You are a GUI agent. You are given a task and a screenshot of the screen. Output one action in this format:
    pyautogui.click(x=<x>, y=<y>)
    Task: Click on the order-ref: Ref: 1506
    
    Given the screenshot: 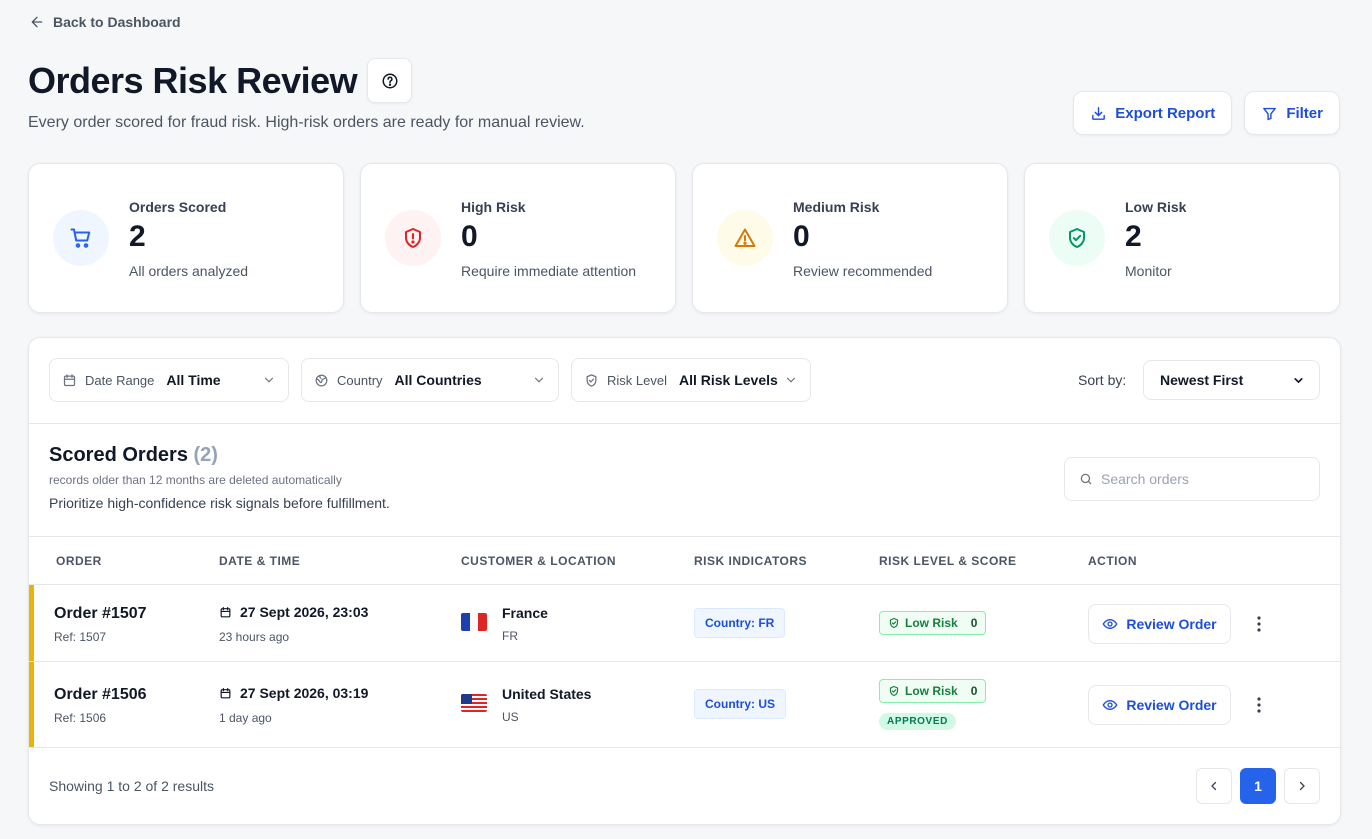 What is the action you would take?
    pyautogui.click(x=80, y=718)
    